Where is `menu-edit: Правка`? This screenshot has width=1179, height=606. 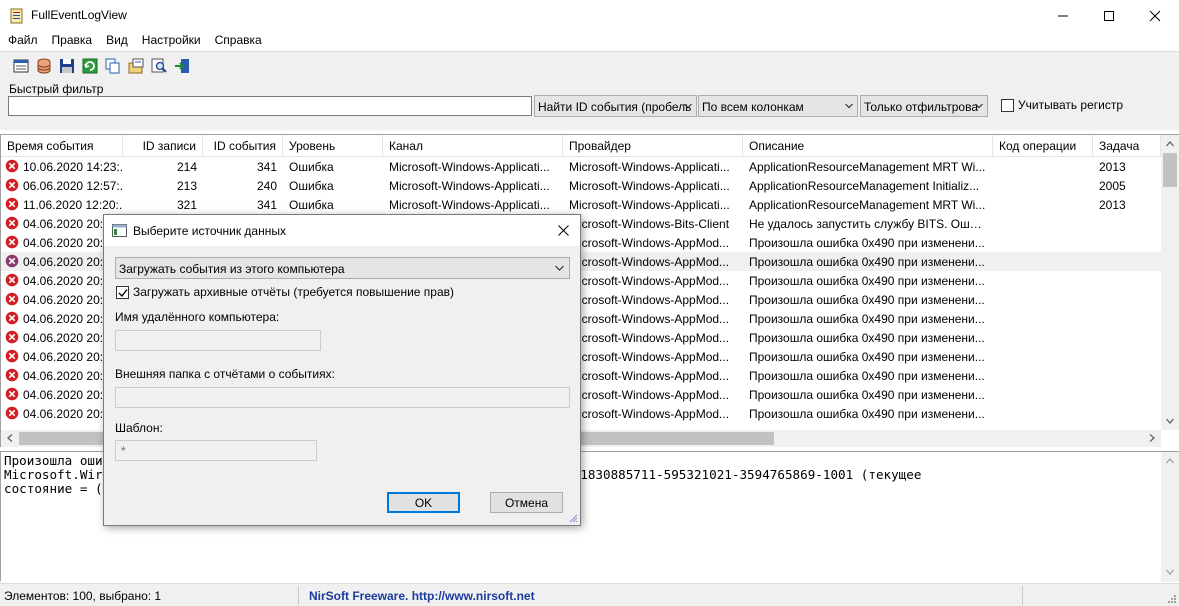 menu-edit: Правка is located at coordinates (72, 41).